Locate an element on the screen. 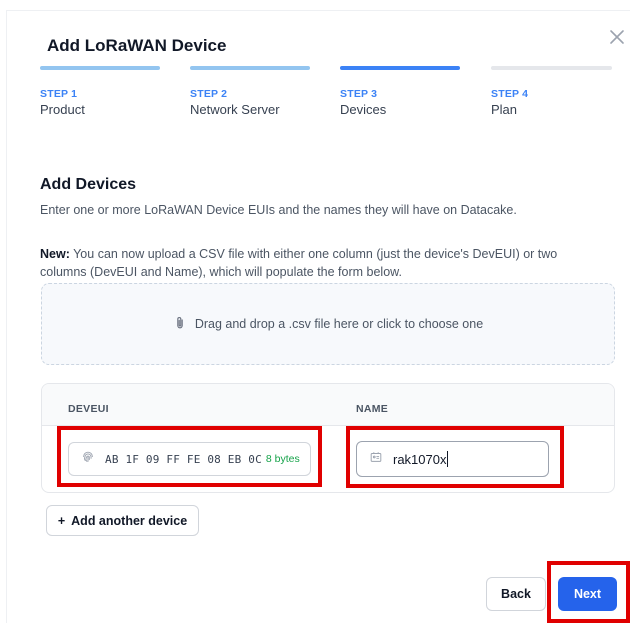  step-plan: STEP 4 Plan is located at coordinates (551, 91).